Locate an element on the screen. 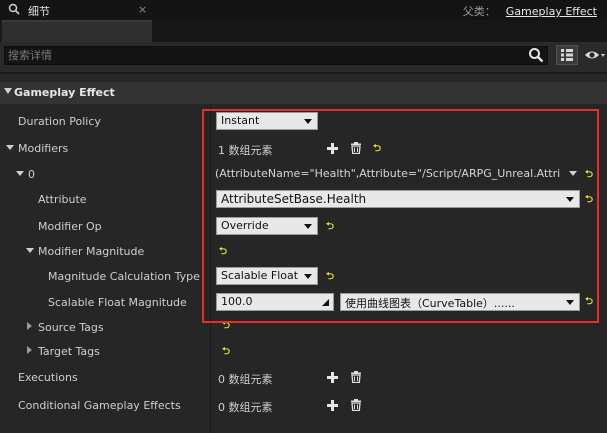 This screenshot has height=433, width=607. search-input is located at coordinates (258, 55).